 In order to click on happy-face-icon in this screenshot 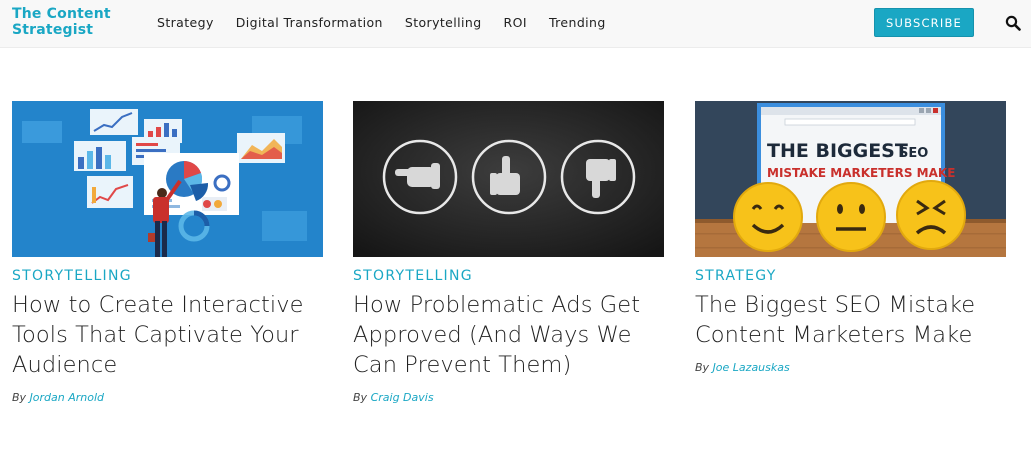, I will do `click(768, 217)`.